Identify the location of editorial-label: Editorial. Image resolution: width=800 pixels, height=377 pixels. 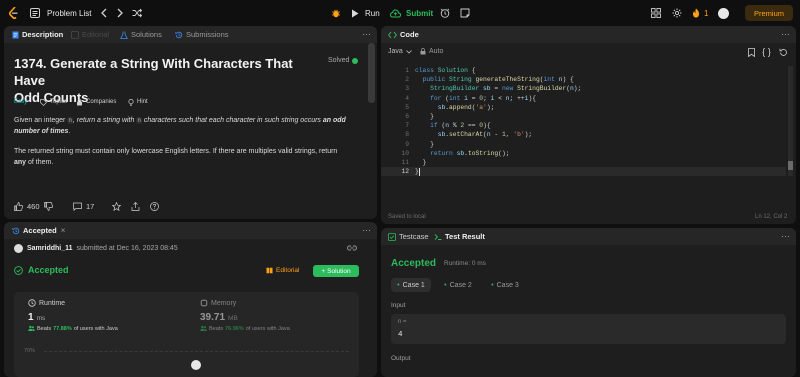
(288, 270).